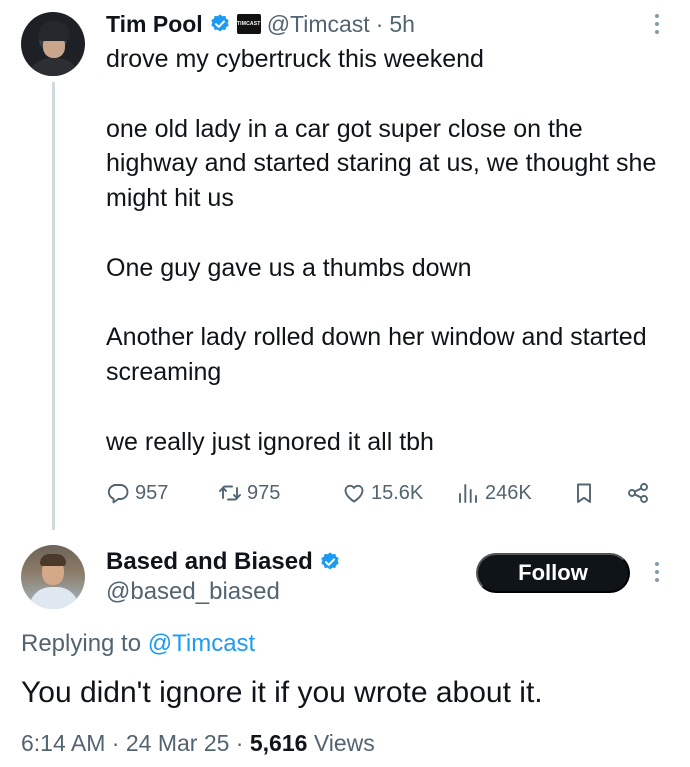  I want to click on replying-to-mention: @Timcast, so click(201, 643).